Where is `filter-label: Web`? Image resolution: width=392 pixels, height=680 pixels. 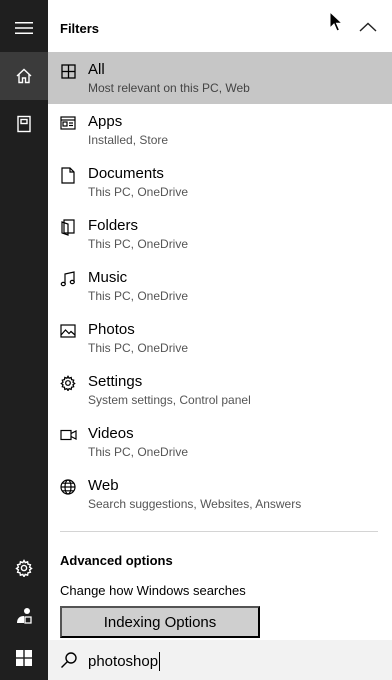
filter-label: Web is located at coordinates (103, 485).